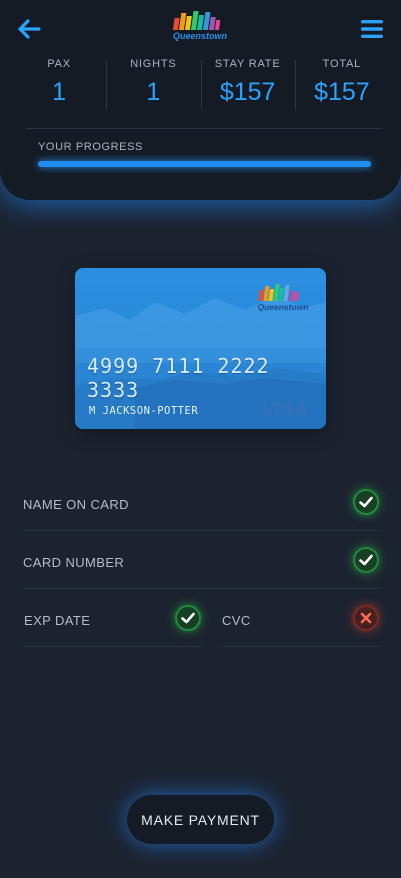 This screenshot has width=401, height=878. I want to click on menu-button, so click(372, 29).